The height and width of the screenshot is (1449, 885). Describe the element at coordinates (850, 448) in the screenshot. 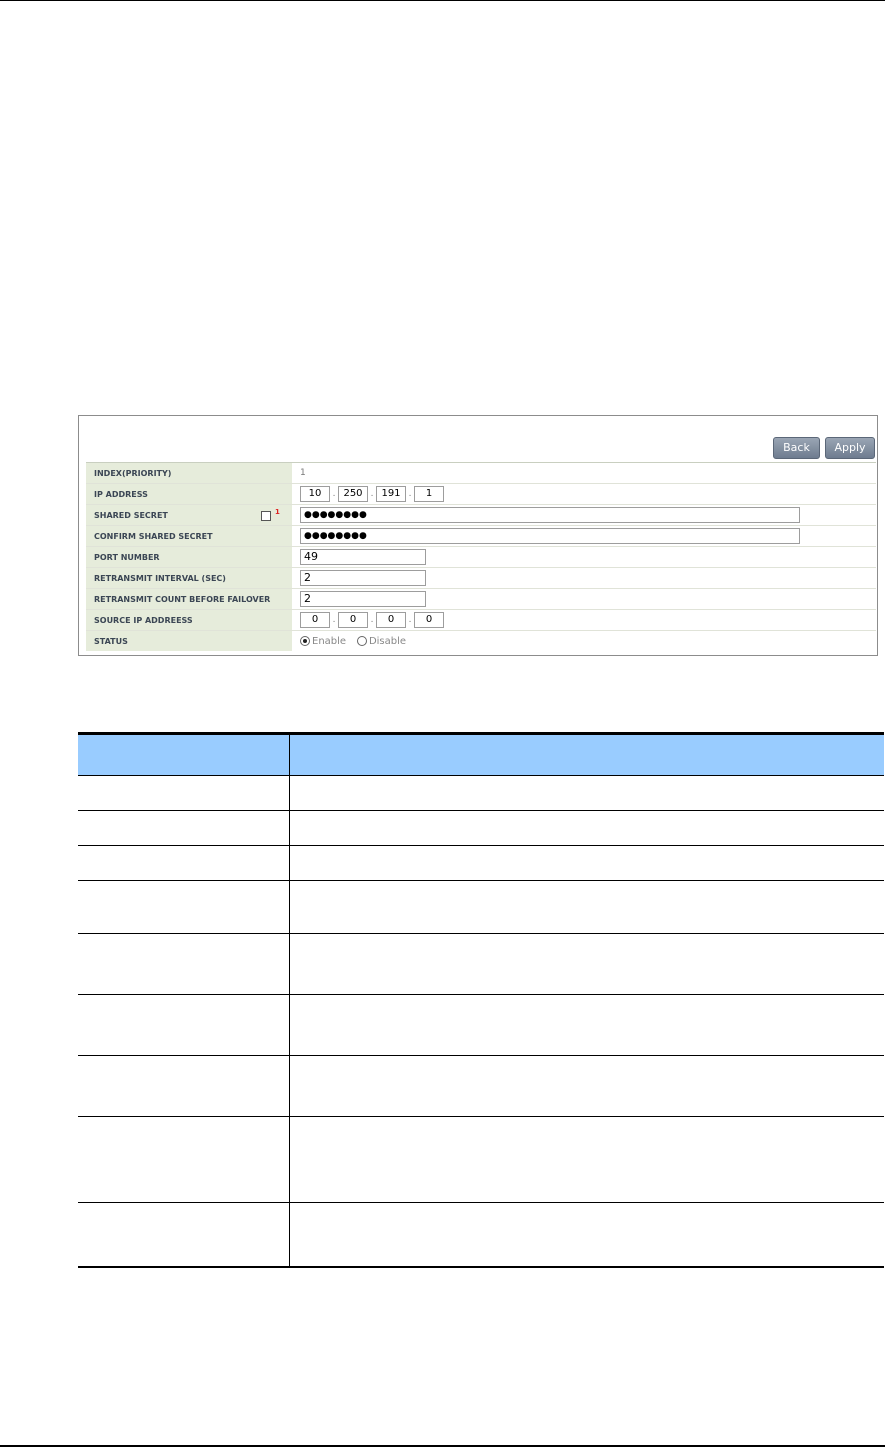

I see `apply-button: Apply` at that location.